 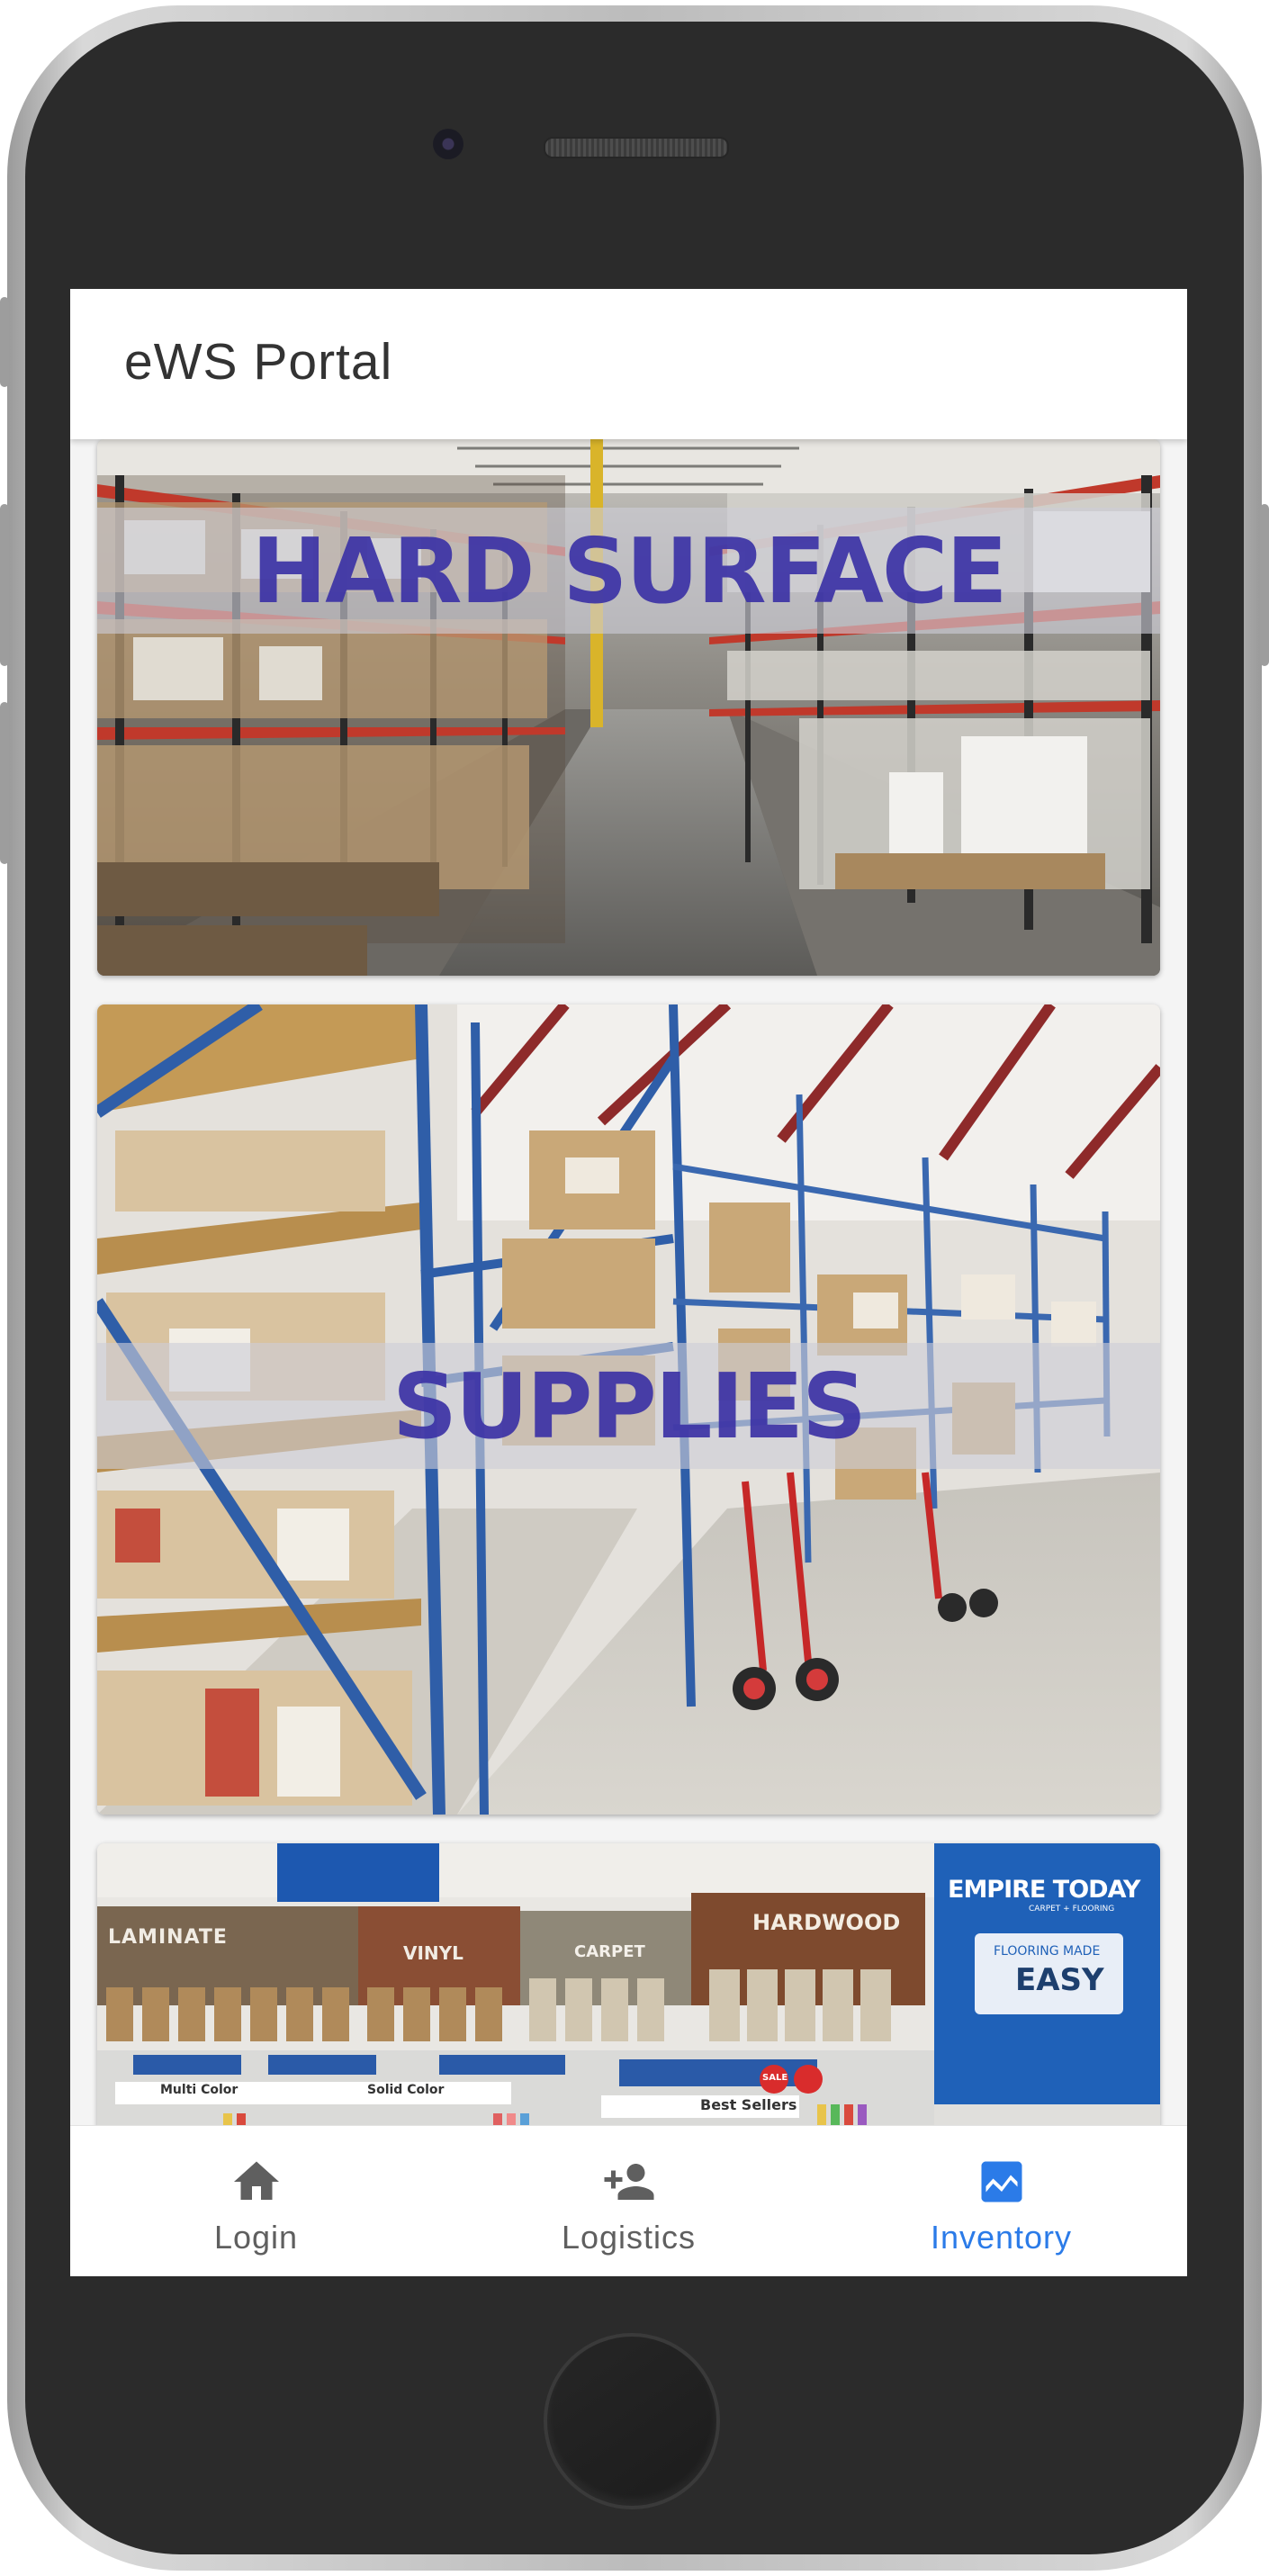 I want to click on side-button-silent, so click(x=4, y=342).